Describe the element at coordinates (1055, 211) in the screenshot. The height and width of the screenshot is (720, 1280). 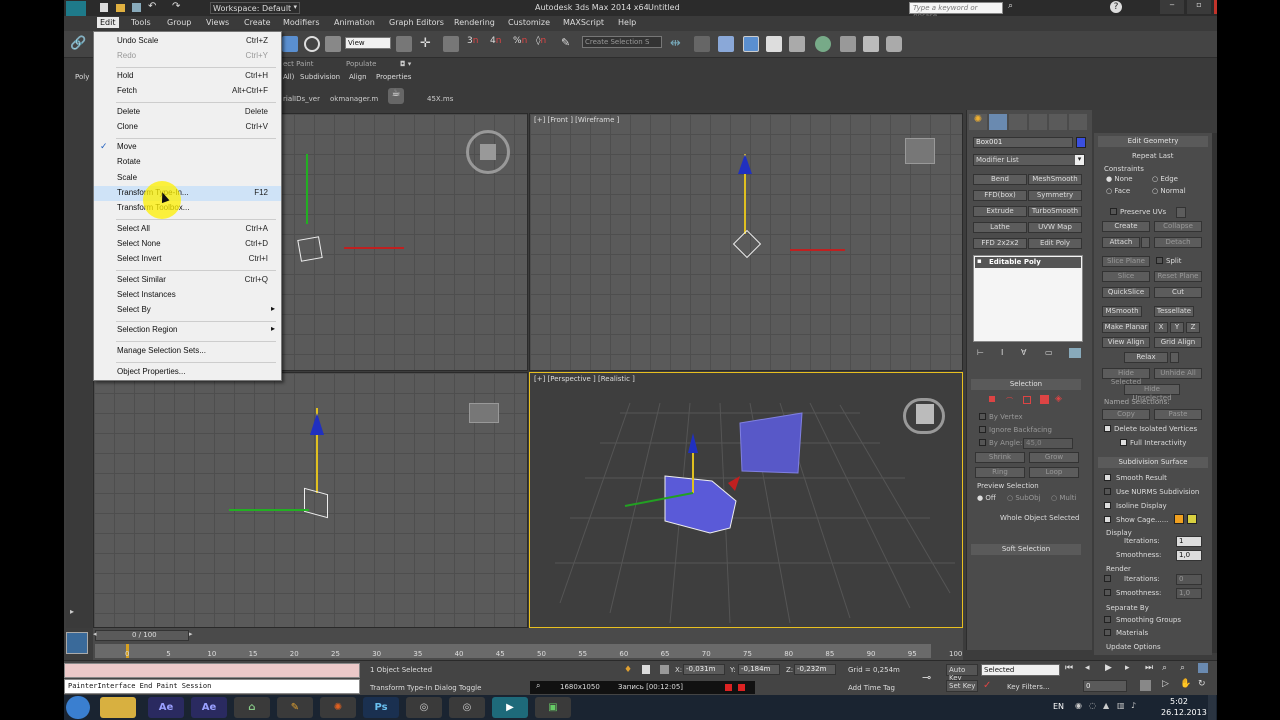
I see `modifier-turbosmooth-button: TurboSmooth` at that location.